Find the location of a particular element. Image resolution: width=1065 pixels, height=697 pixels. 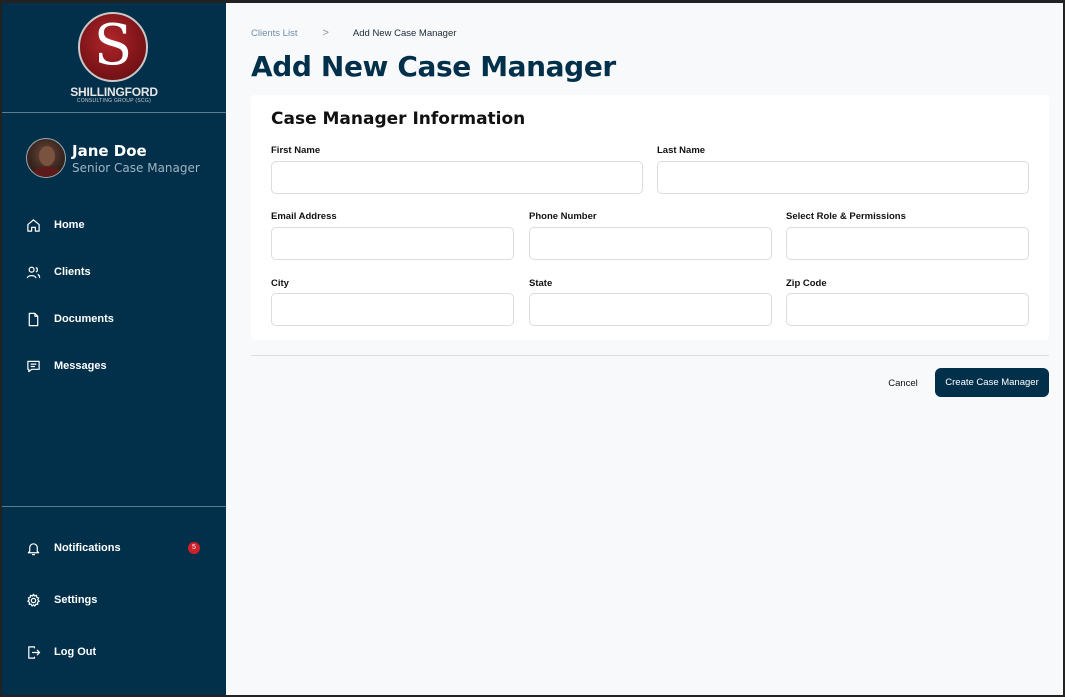

sidebar-item-documents: Documents is located at coordinates (116, 319).